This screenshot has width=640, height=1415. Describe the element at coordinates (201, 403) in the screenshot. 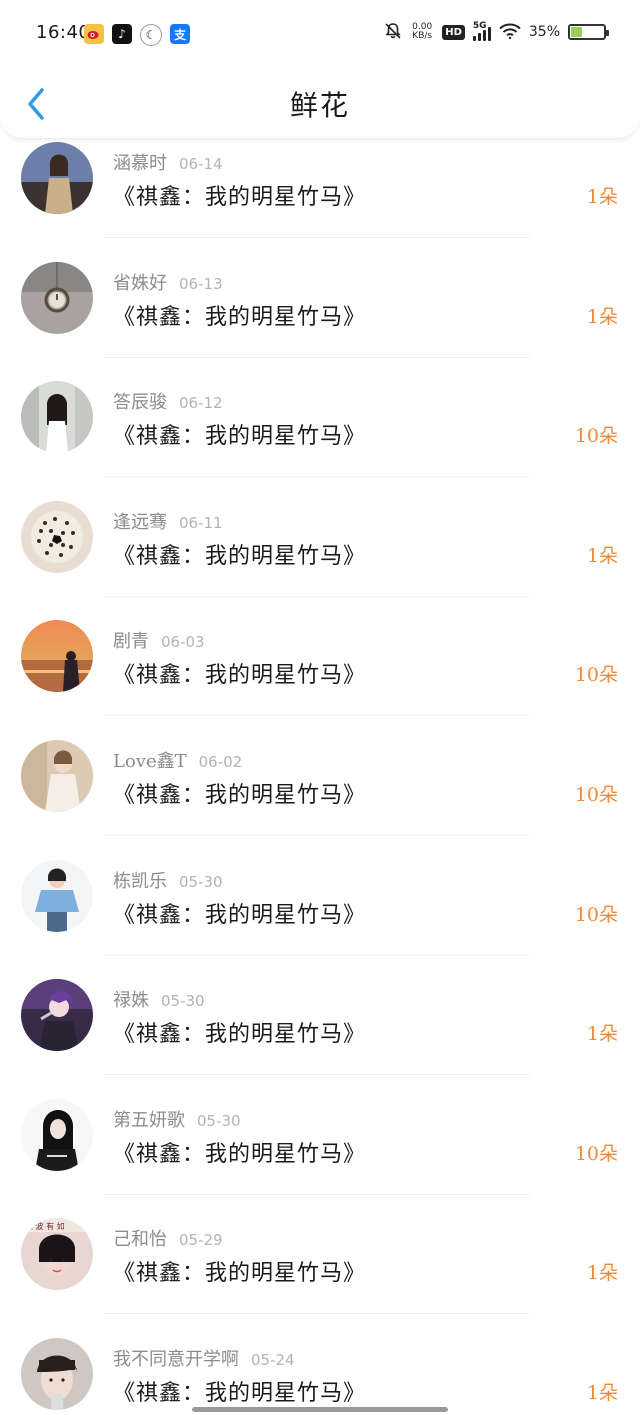

I see `gift-date: 06-12` at that location.